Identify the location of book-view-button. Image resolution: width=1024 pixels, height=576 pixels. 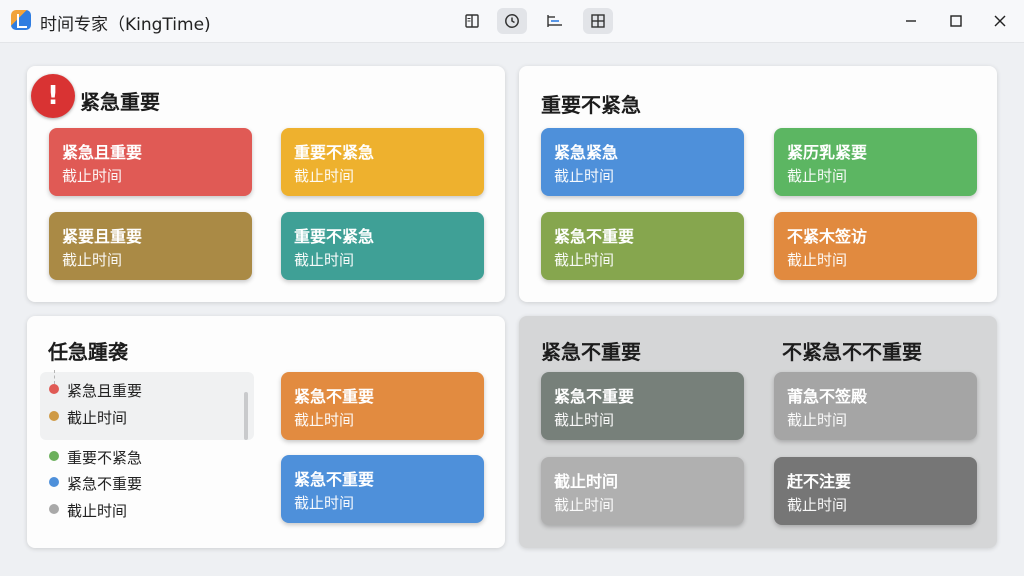
(472, 21).